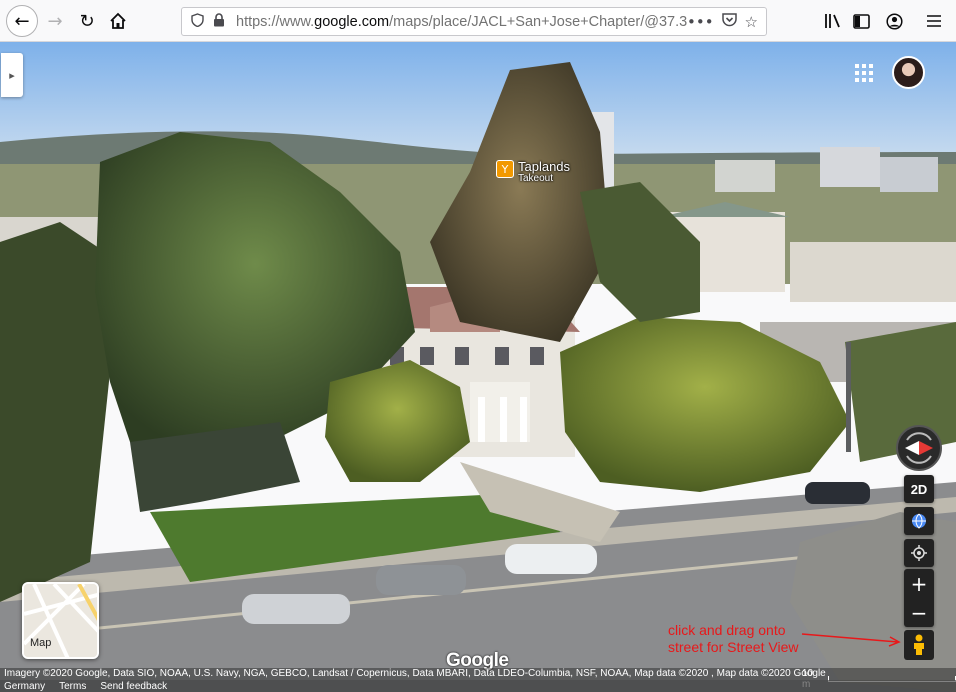 Image resolution: width=956 pixels, height=692 pixels. I want to click on chevron-right-icon: ▸, so click(12, 75).